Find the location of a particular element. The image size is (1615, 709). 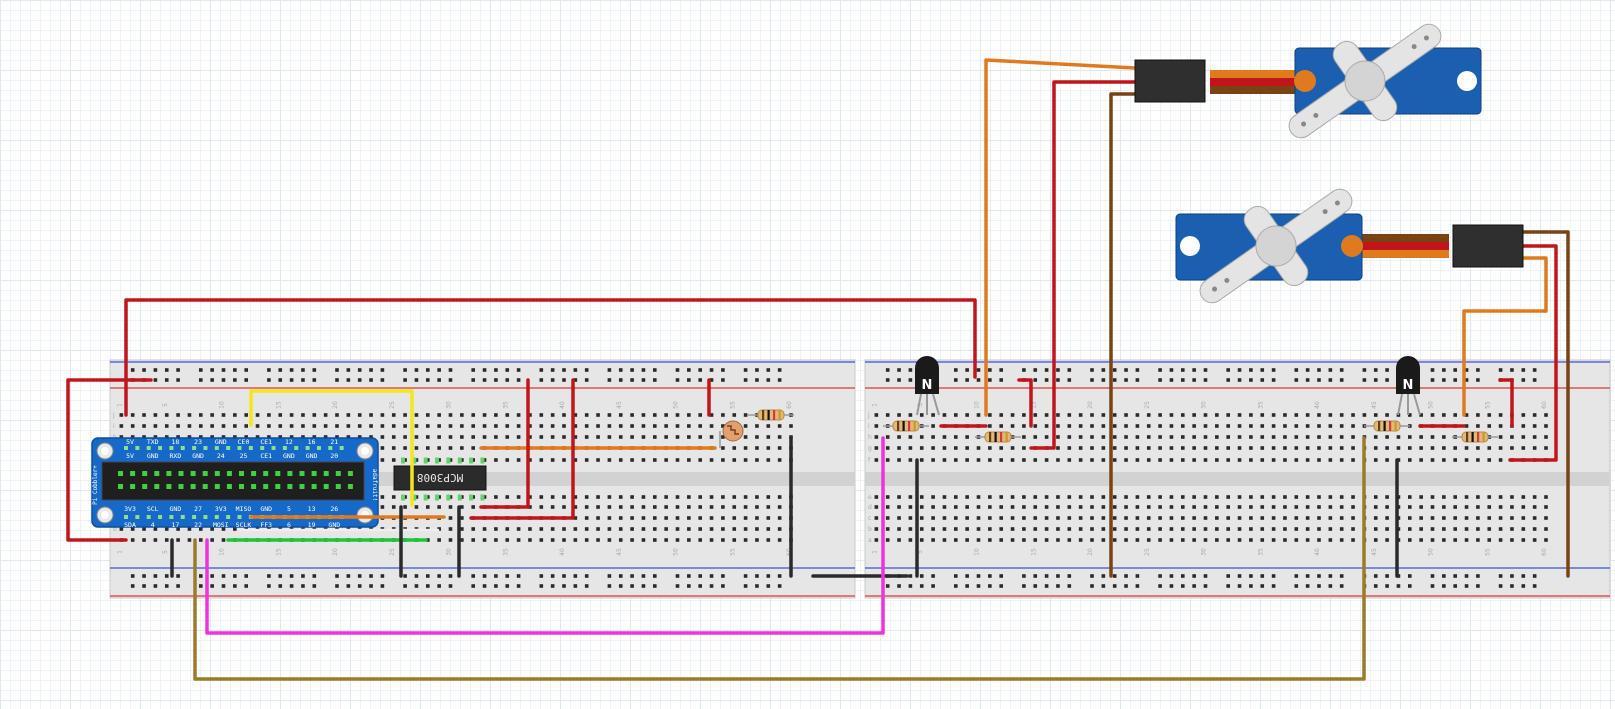

column-number: 55 is located at coordinates (732, 405).